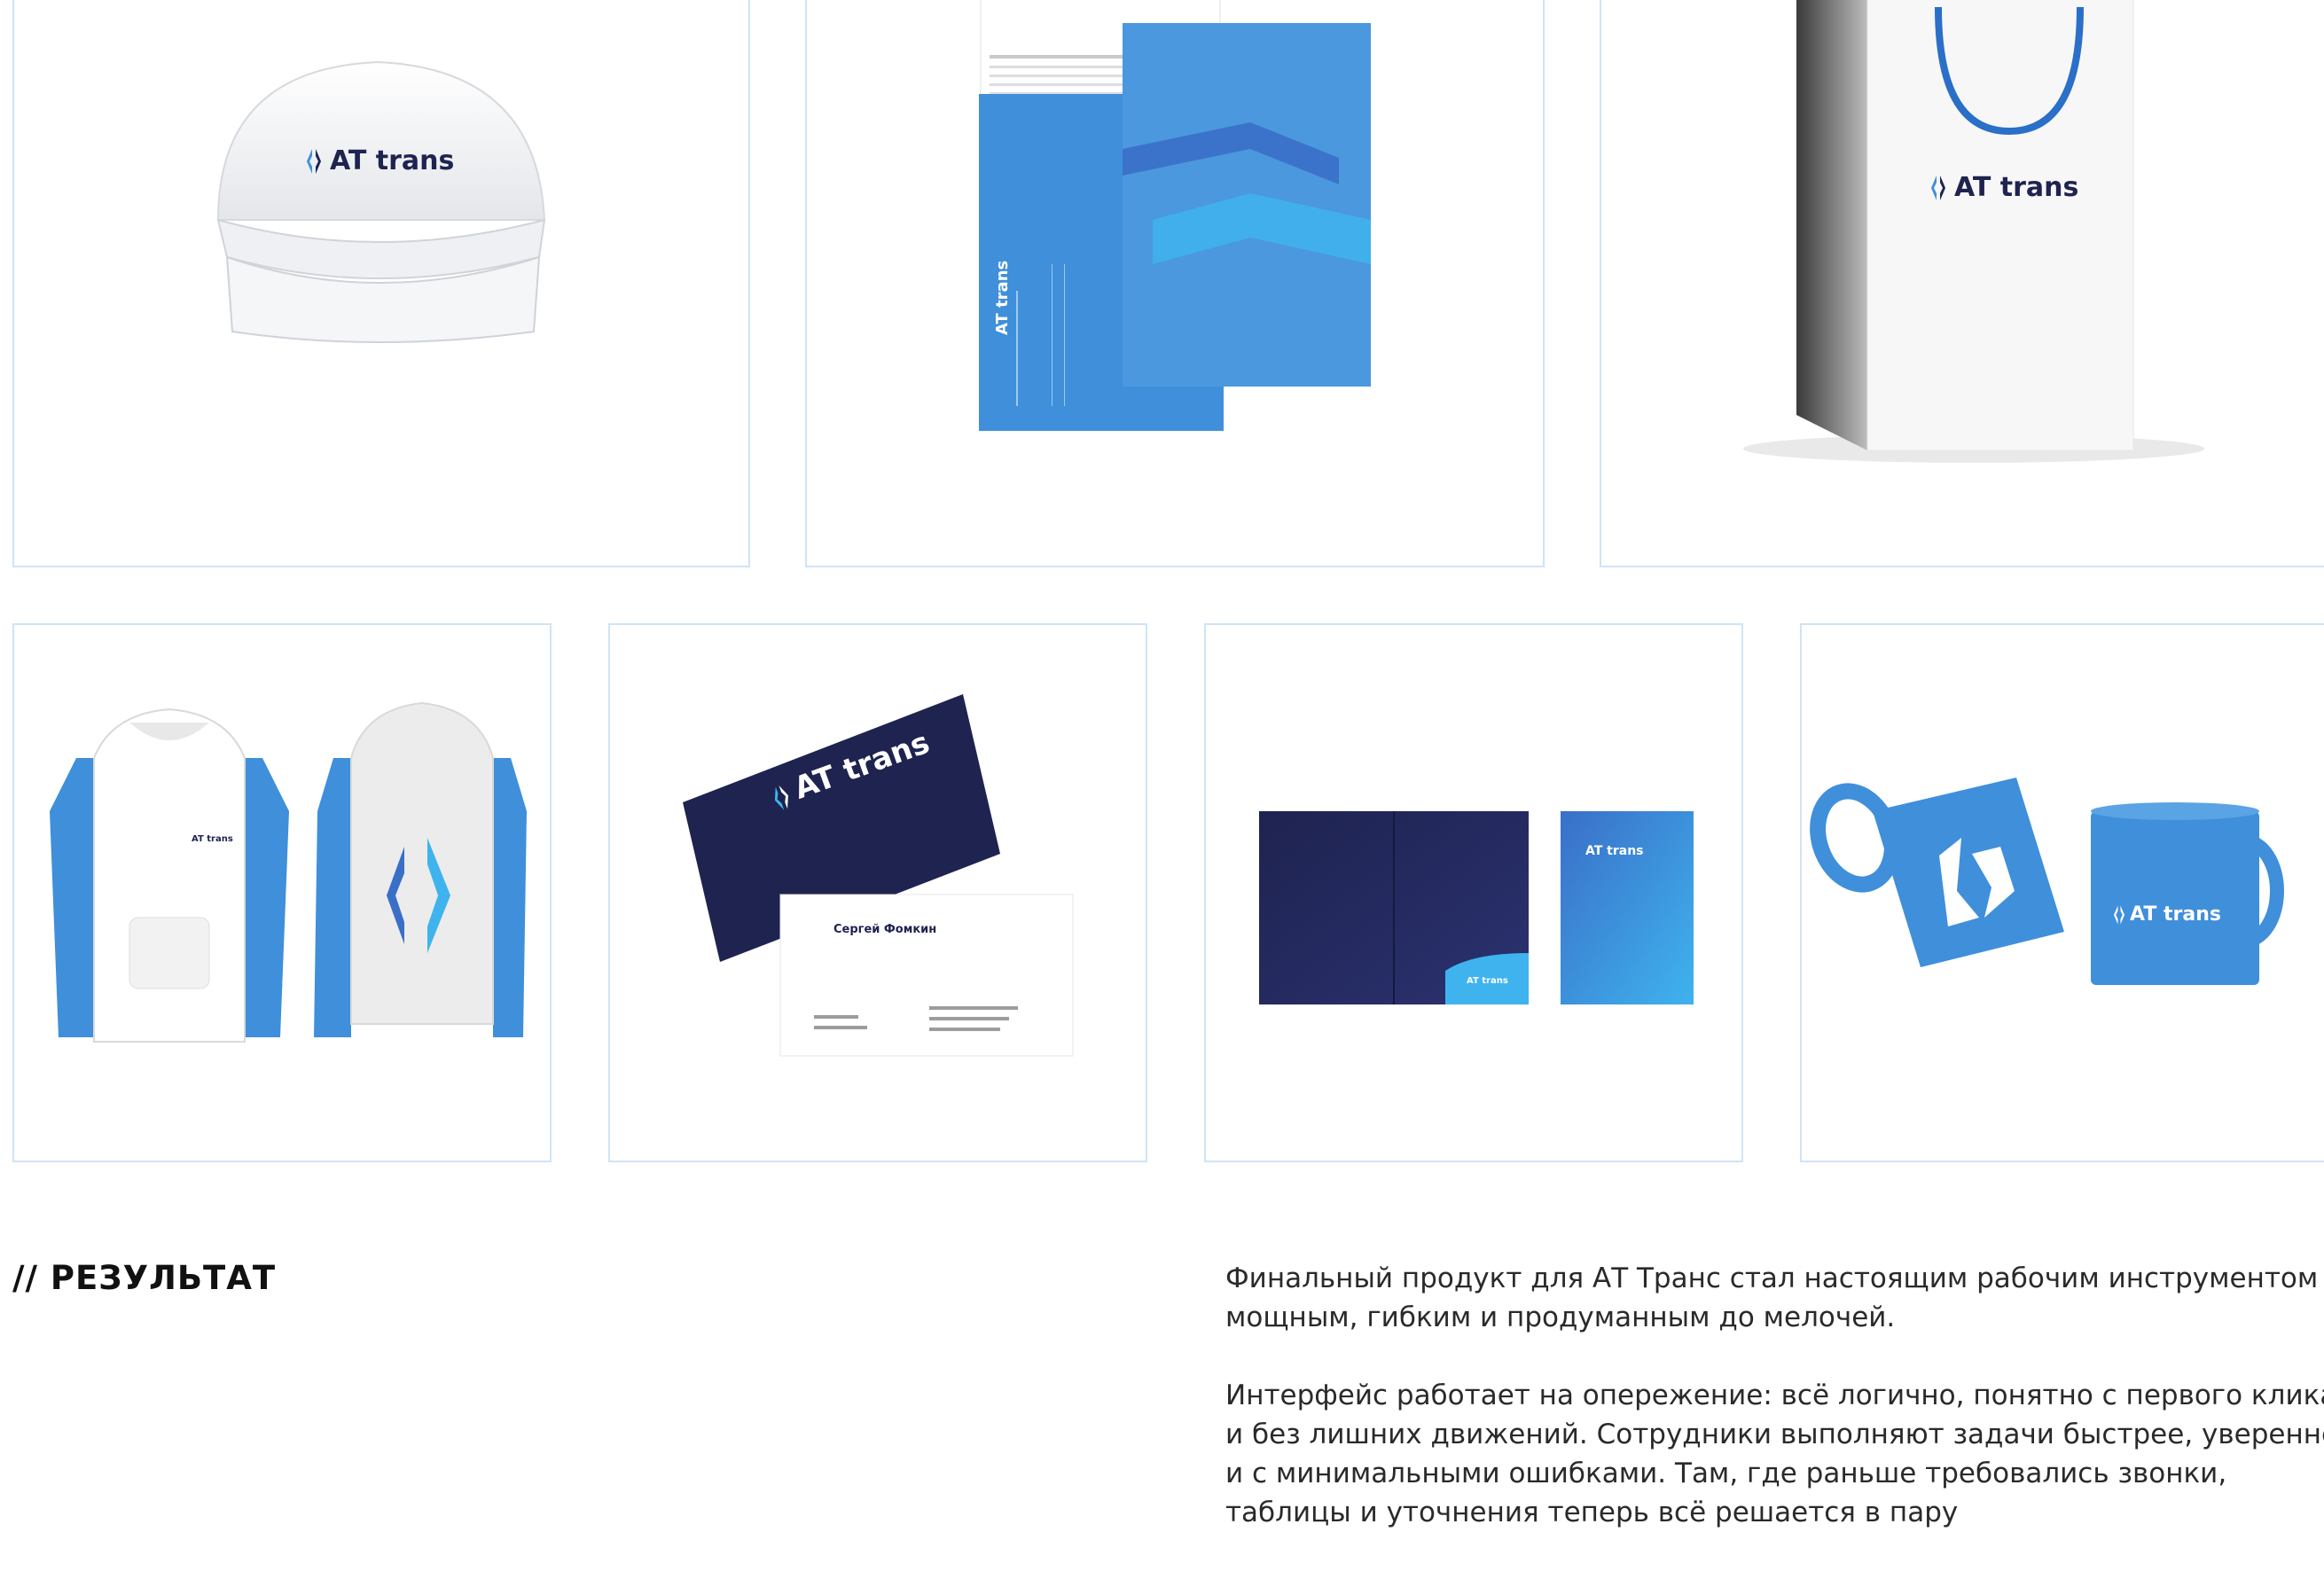 Image resolution: width=2324 pixels, height=1571 pixels. Describe the element at coordinates (2047, 881) in the screenshot. I see `mugs-illustration` at that location.